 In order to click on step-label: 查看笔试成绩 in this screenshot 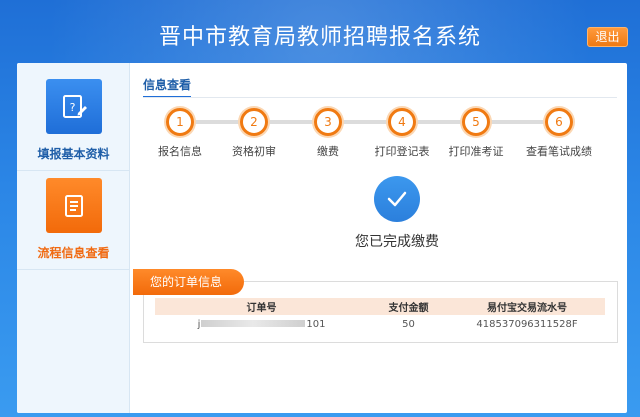, I will do `click(559, 151)`.